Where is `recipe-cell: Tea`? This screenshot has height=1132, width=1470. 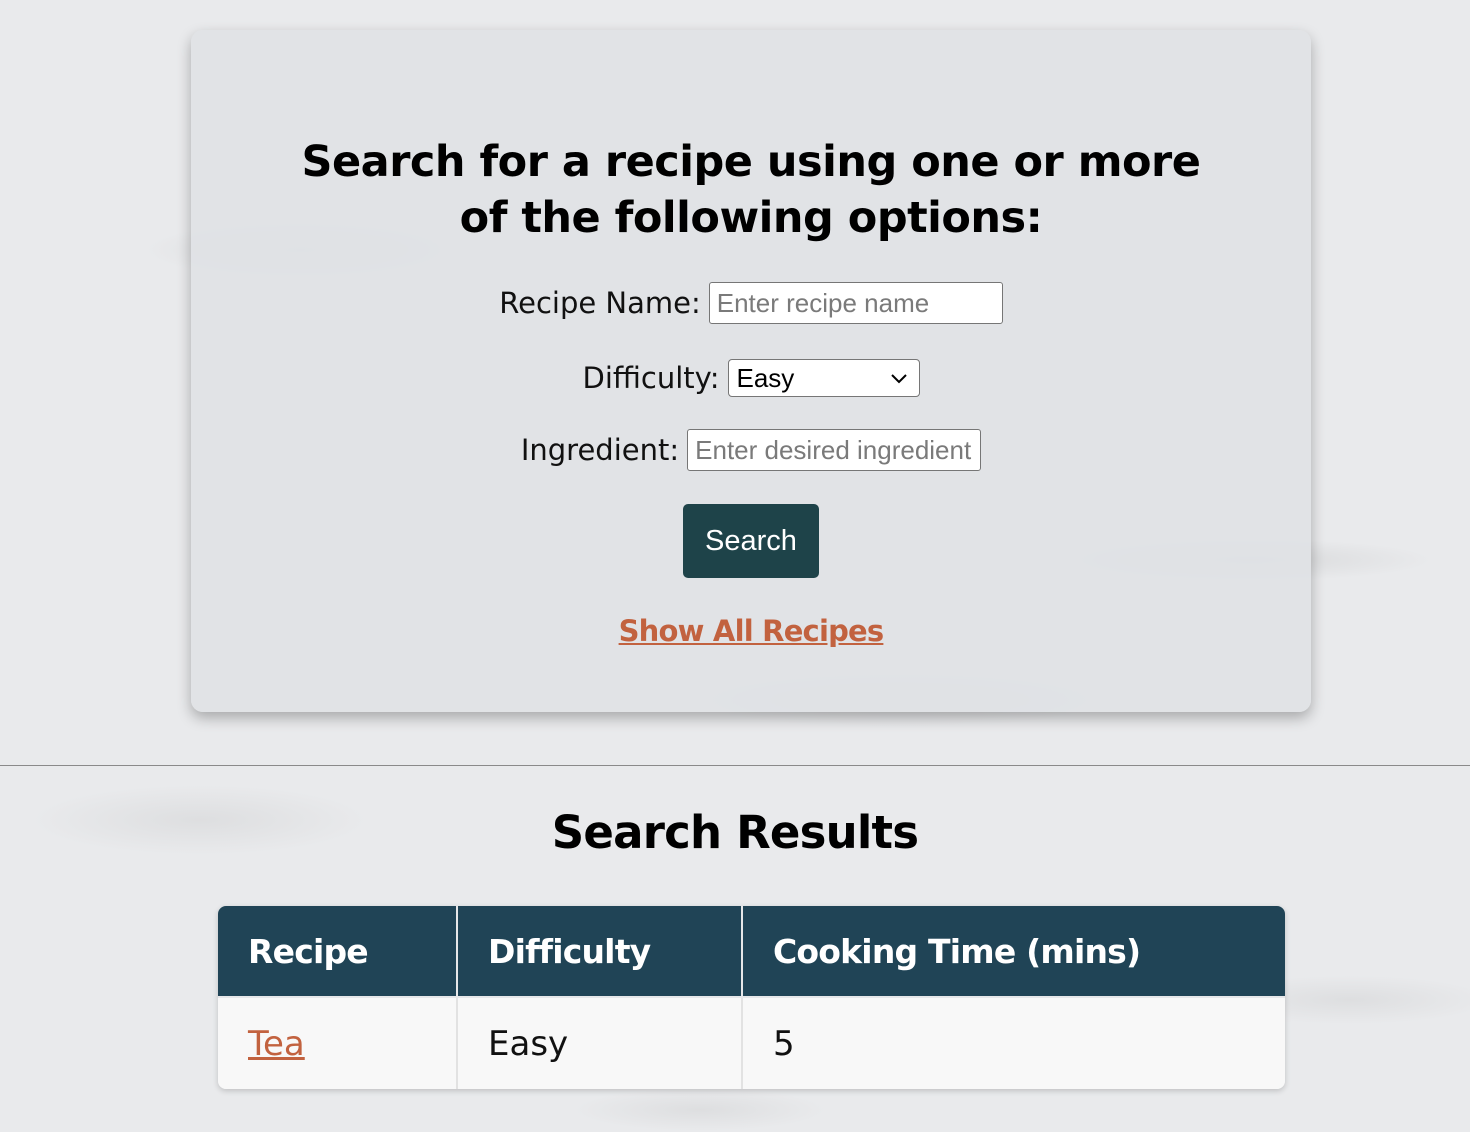 recipe-cell: Tea is located at coordinates (338, 1043).